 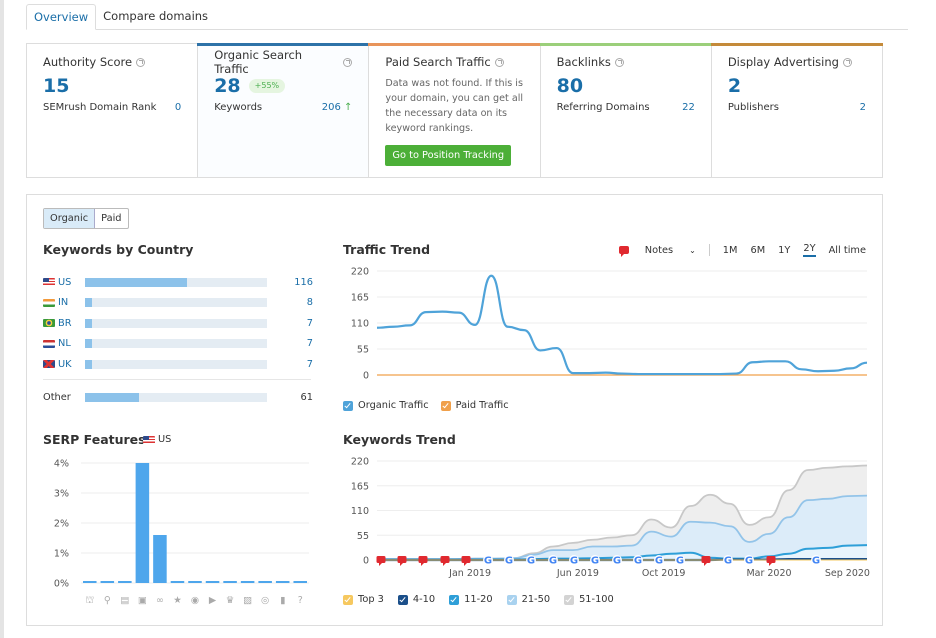 What do you see at coordinates (107, 600) in the screenshot?
I see `map-pin-icon: ⚲` at bounding box center [107, 600].